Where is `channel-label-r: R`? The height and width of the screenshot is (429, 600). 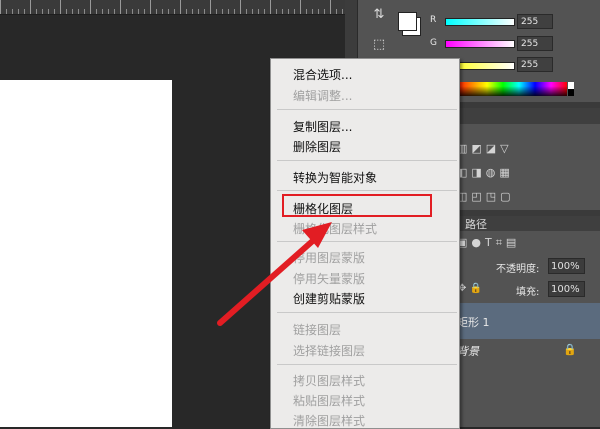
channel-label-r: R is located at coordinates (433, 20).